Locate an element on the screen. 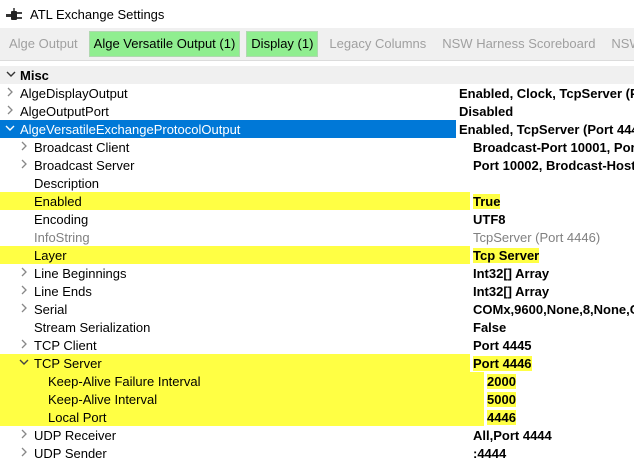  property-row: Line Beginnings Int32[] Array is located at coordinates (317, 273).